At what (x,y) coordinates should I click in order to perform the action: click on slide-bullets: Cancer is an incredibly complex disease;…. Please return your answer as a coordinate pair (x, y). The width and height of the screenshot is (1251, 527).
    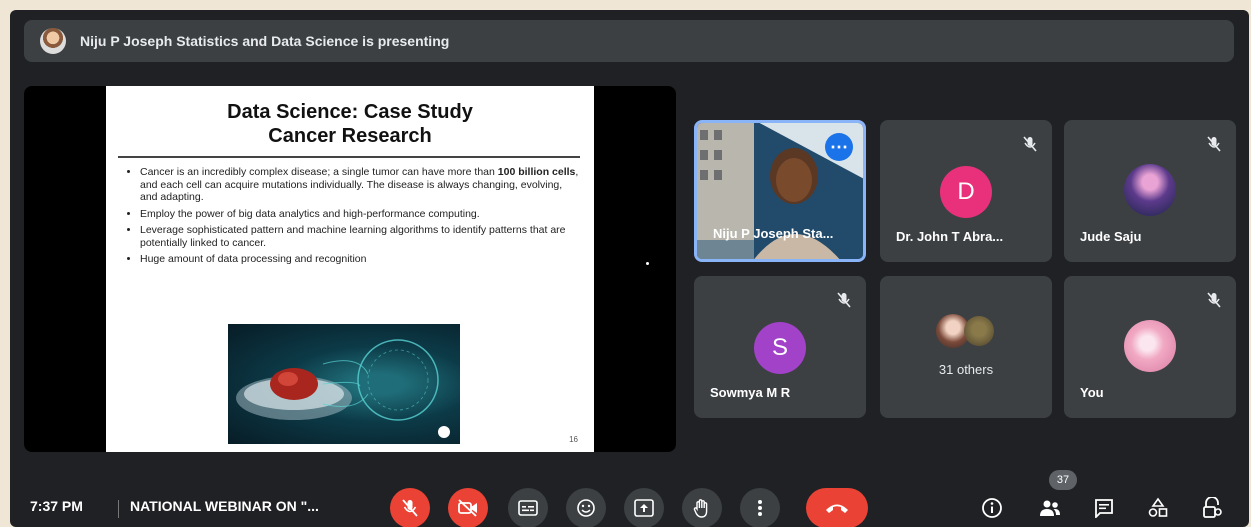
    Looking at the image, I should click on (350, 218).